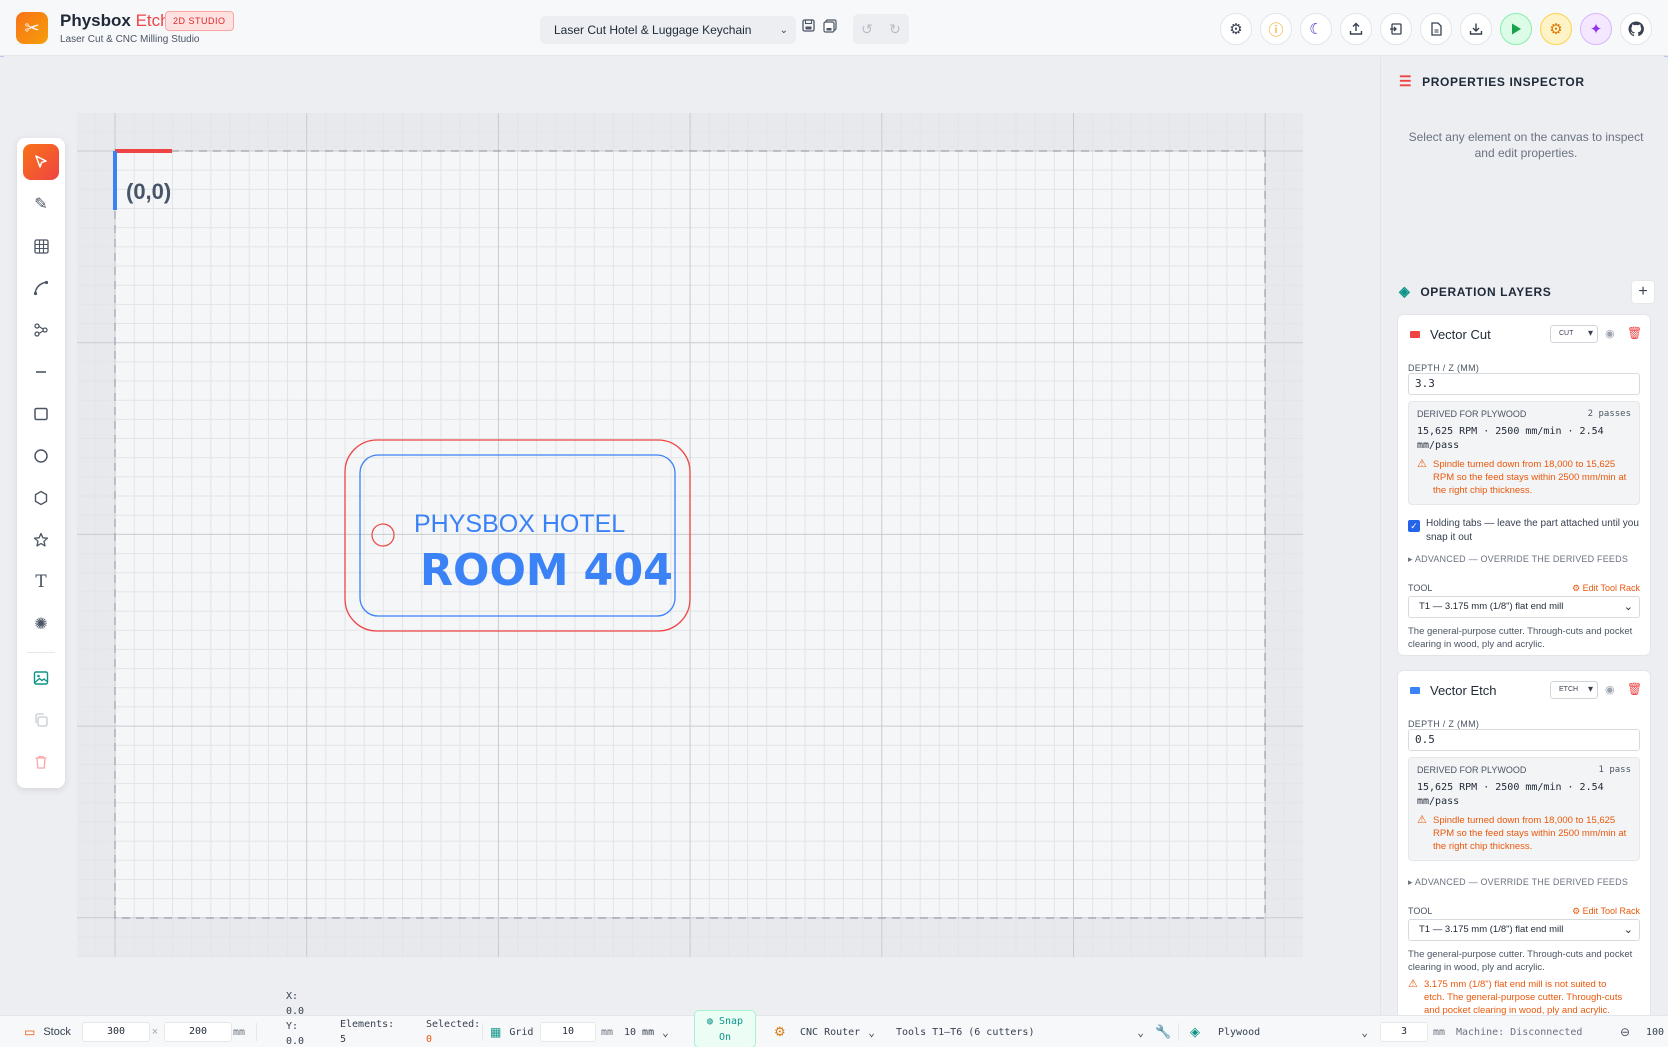 The image size is (1668, 1047). I want to click on delete-trash-icon, so click(41, 762).